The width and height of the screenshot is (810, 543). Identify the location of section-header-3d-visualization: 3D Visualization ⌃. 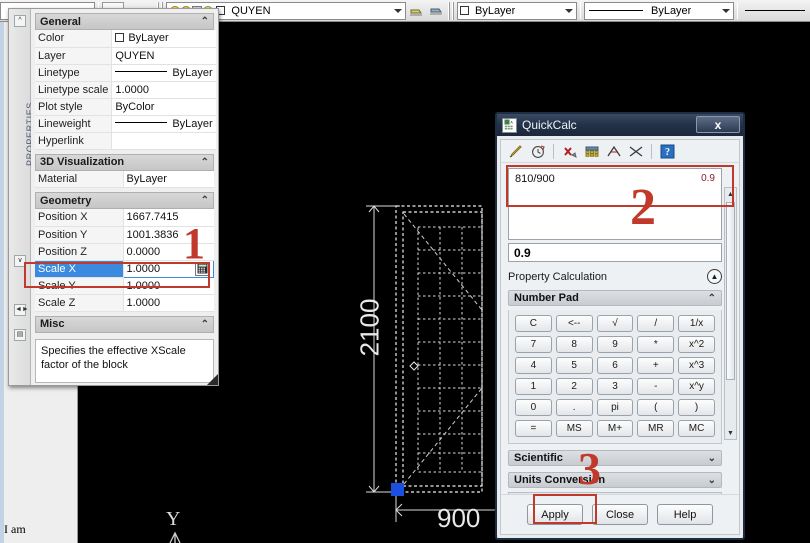
(124, 162).